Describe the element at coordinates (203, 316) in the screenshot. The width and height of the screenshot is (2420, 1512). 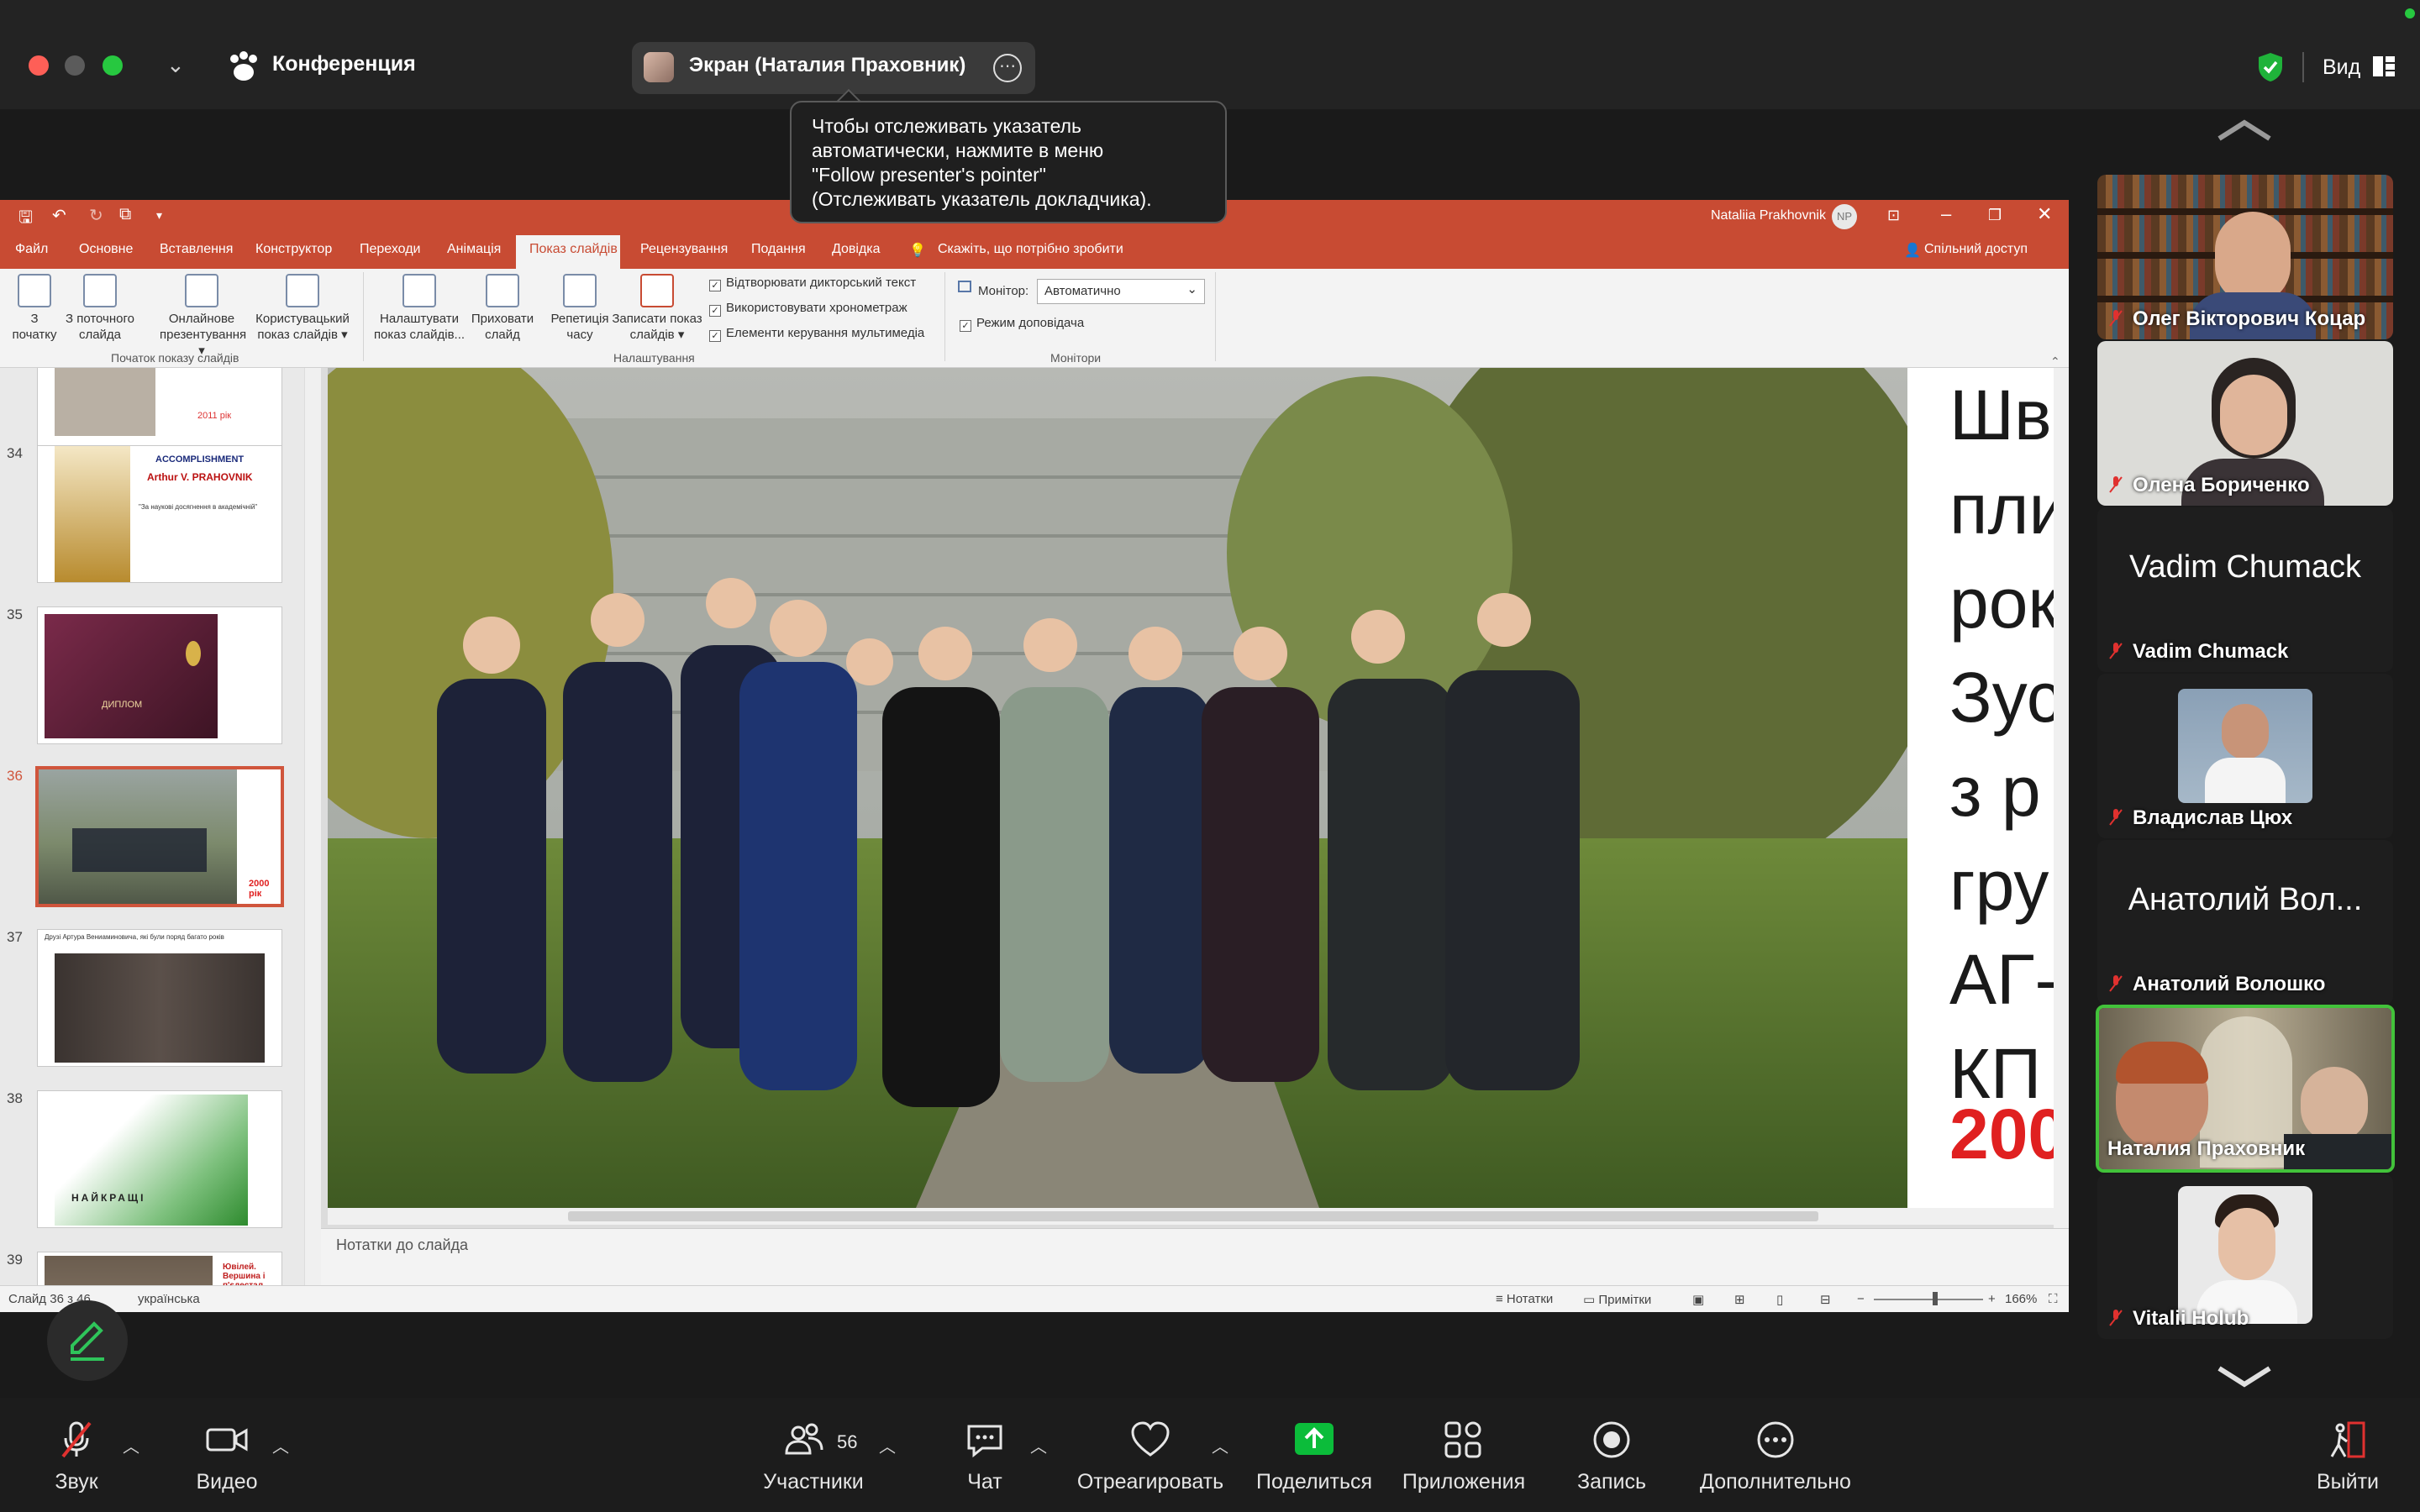
I see `present-online-button: Онлайнове презентування ▾` at that location.